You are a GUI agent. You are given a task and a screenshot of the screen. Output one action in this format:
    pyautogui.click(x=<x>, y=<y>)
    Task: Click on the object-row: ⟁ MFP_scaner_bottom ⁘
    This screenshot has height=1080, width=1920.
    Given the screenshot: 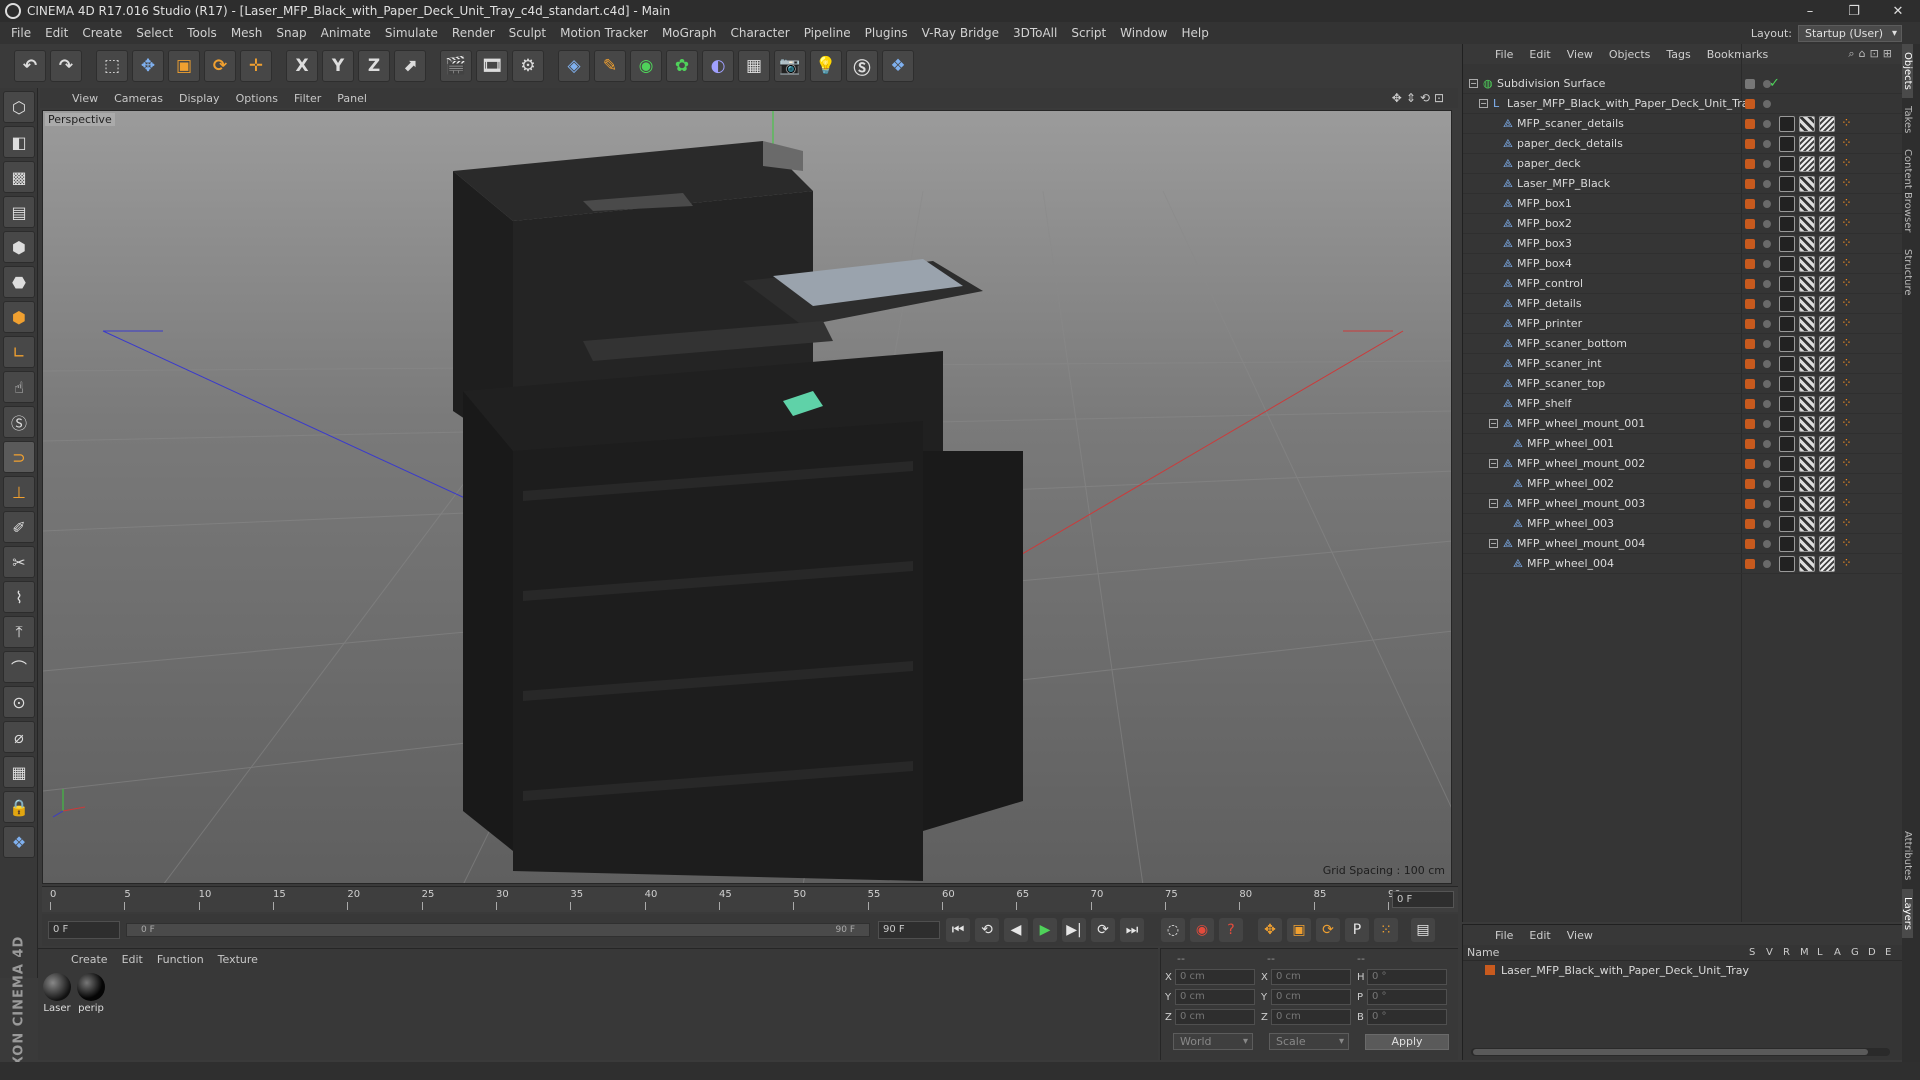 What is the action you would take?
    pyautogui.click(x=1683, y=344)
    